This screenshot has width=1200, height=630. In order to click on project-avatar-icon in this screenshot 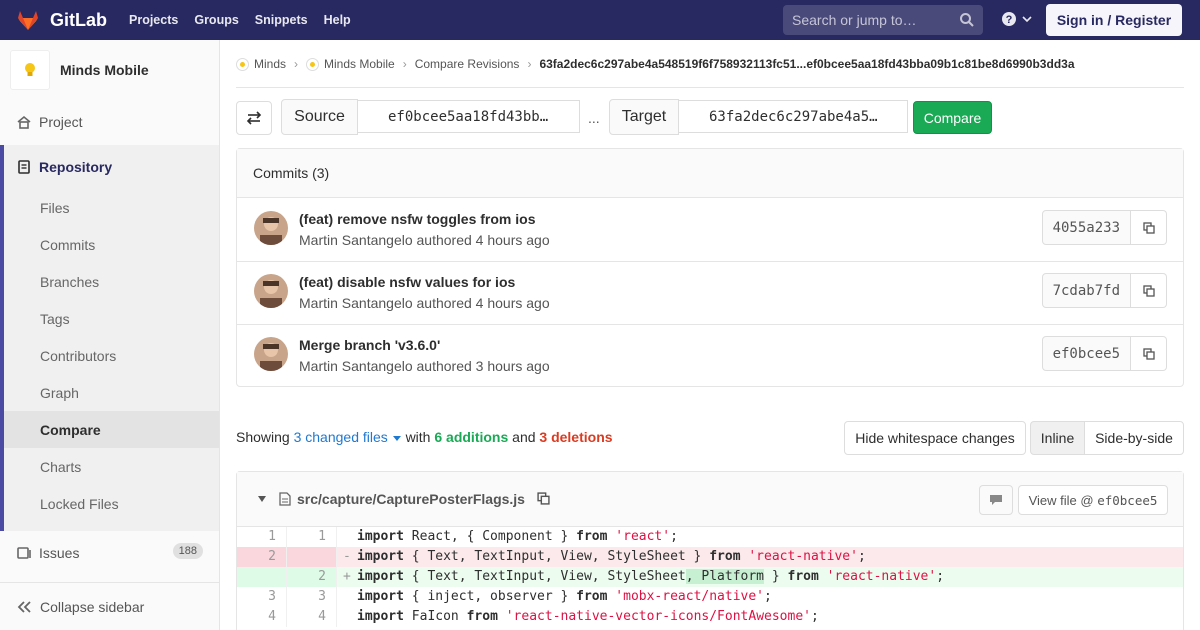, I will do `click(313, 64)`.